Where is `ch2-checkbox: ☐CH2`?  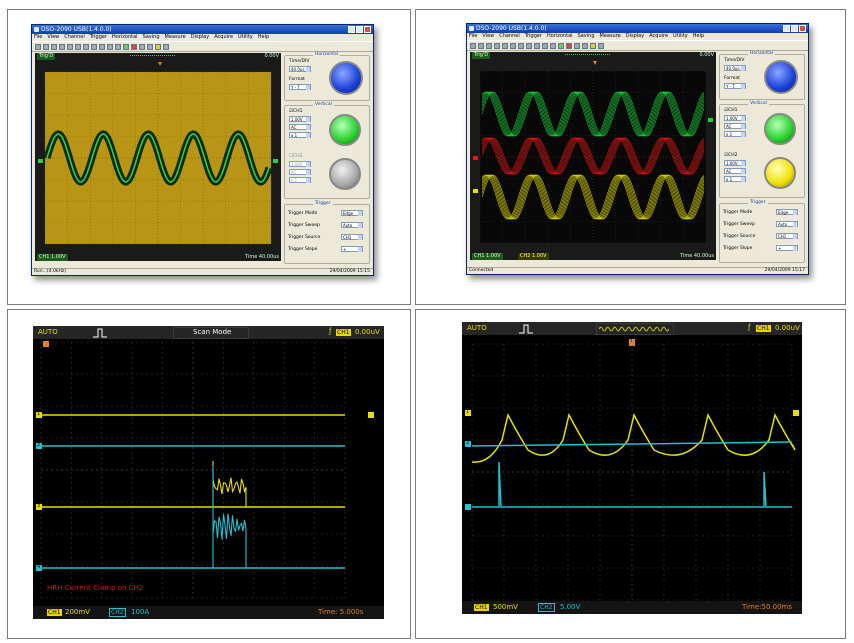 ch2-checkbox: ☐CH2 is located at coordinates (295, 156).